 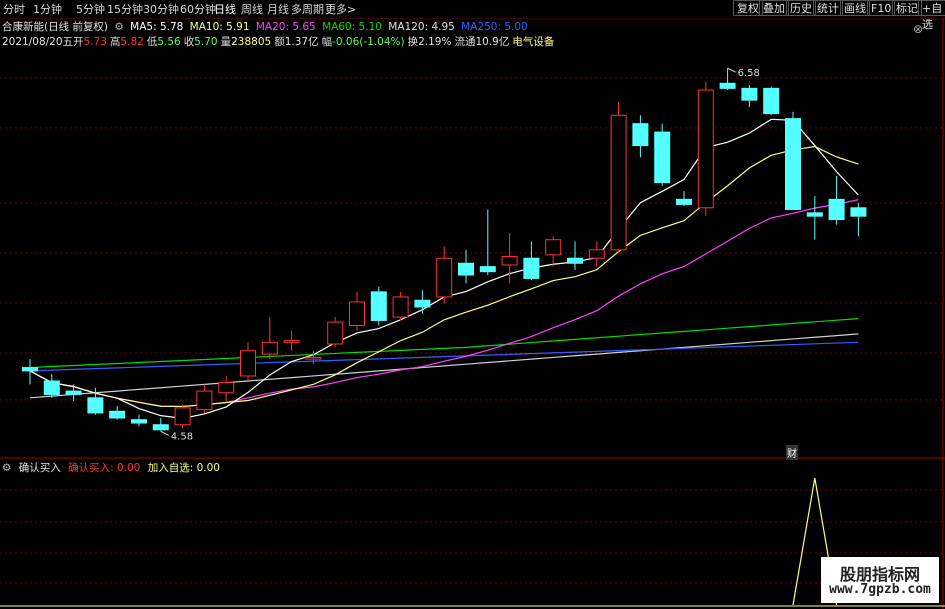 What do you see at coordinates (165, 433) in the screenshot?
I see `low-marker` at bounding box center [165, 433].